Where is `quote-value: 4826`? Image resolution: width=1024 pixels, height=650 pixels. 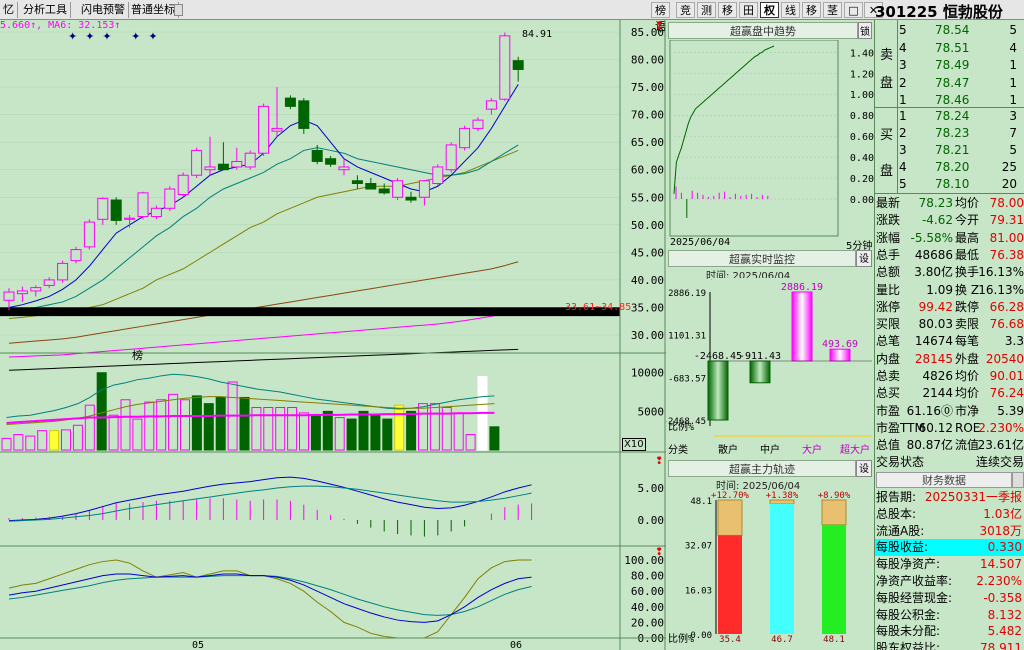 quote-value: 4826 is located at coordinates (937, 376).